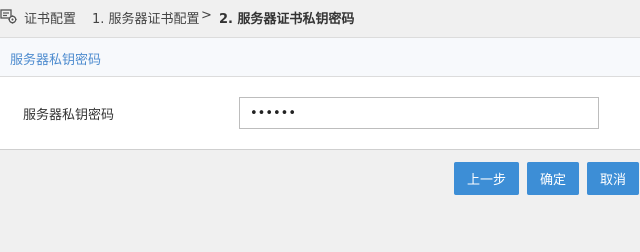  What do you see at coordinates (419, 113) in the screenshot?
I see `private-key-password-input` at bounding box center [419, 113].